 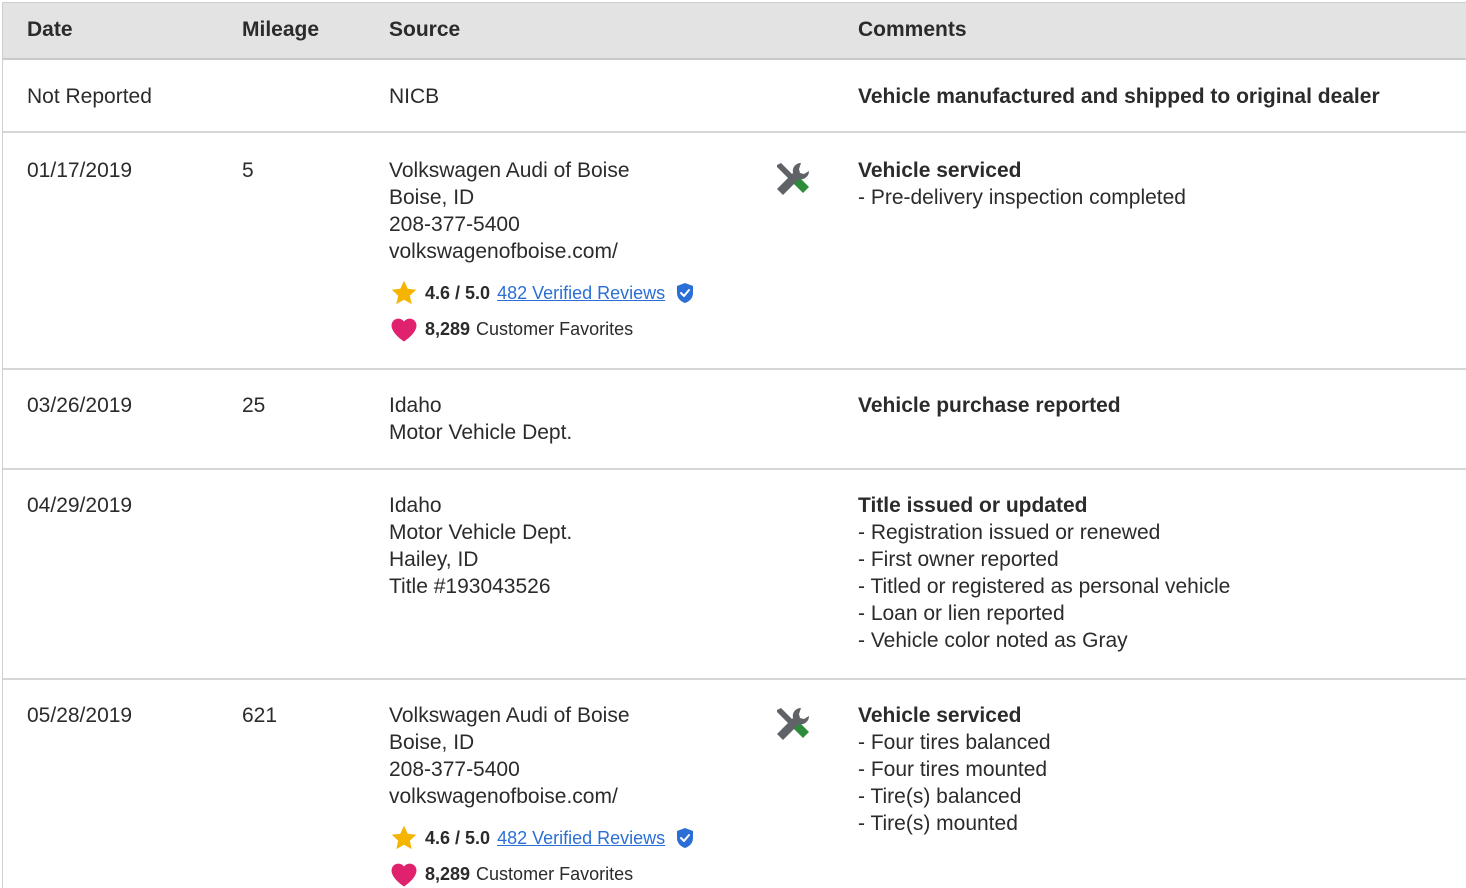 What do you see at coordinates (546, 679) in the screenshot?
I see `row-divider-shadow` at bounding box center [546, 679].